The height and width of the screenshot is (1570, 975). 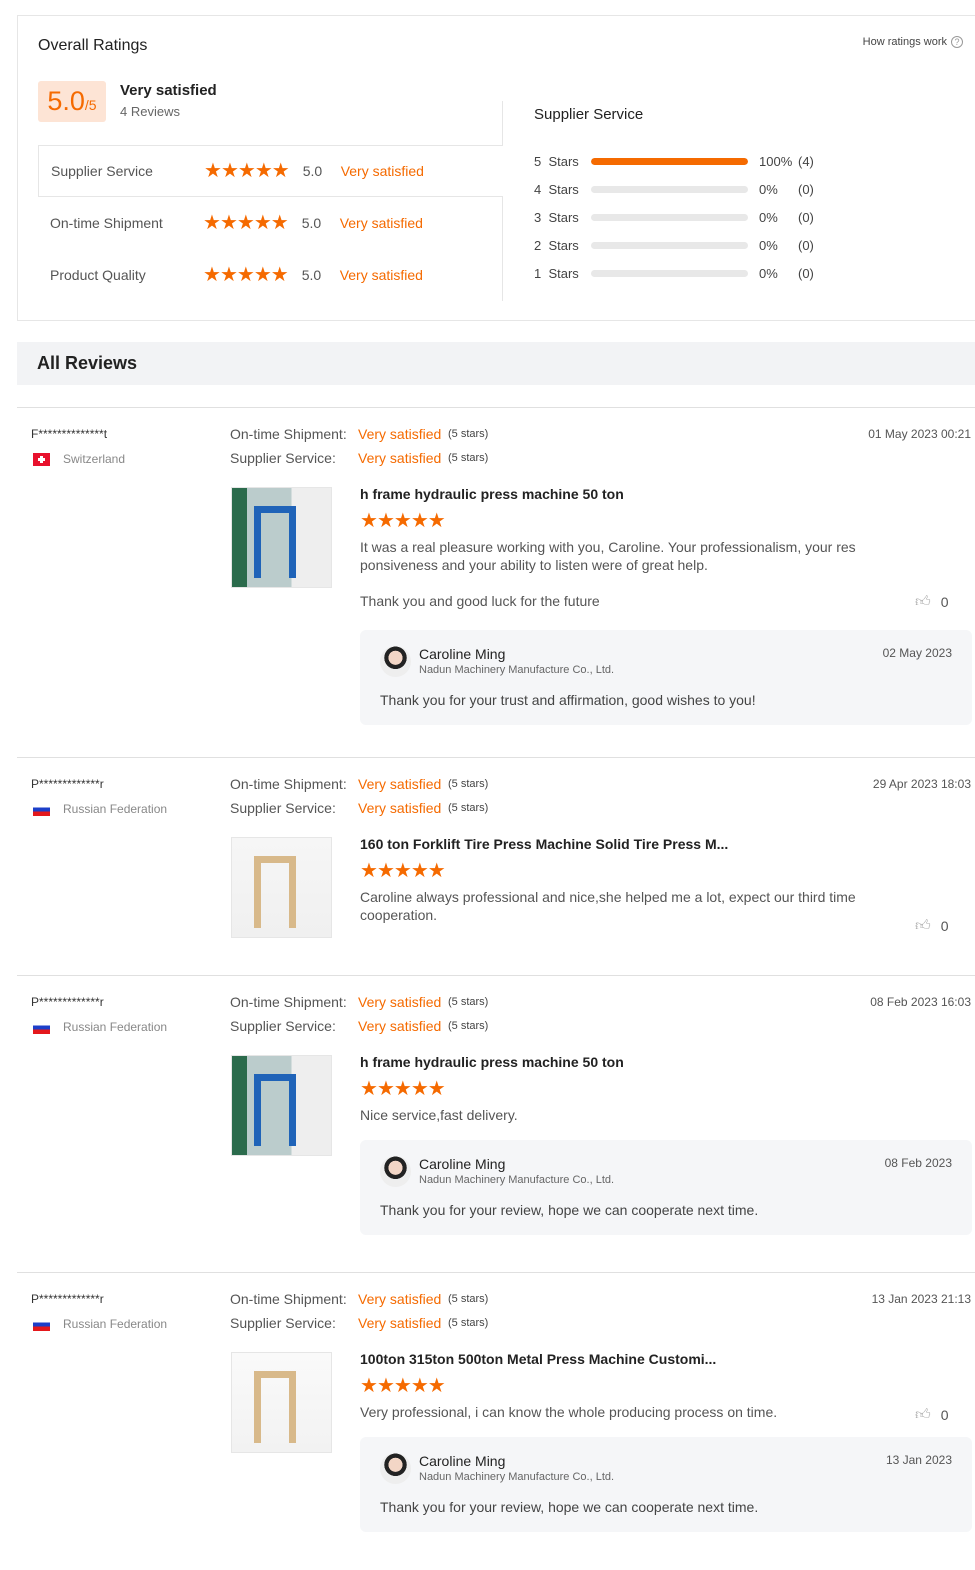 I want to click on star-breakdown-row: 1 Stars 0% (0), so click(x=674, y=273).